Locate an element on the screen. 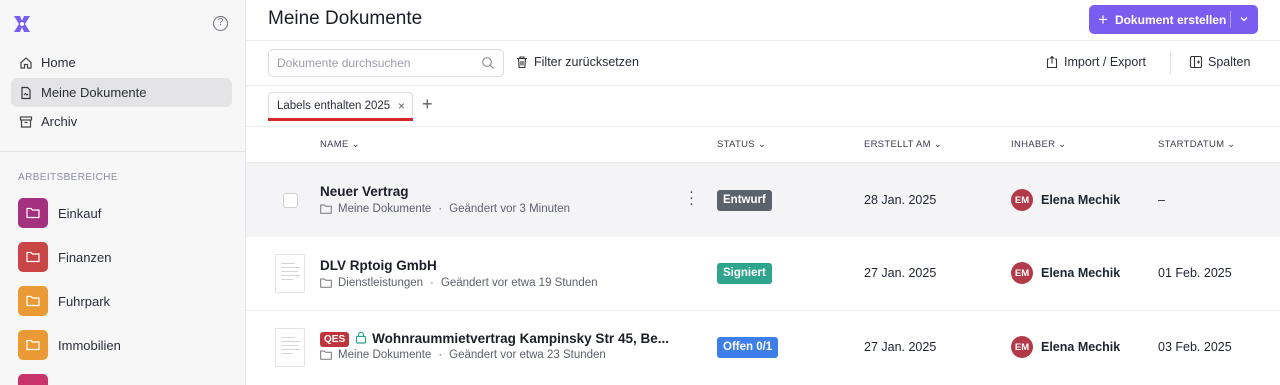 The height and width of the screenshot is (385, 1280). document-folder: Meine Dokumente is located at coordinates (385, 209).